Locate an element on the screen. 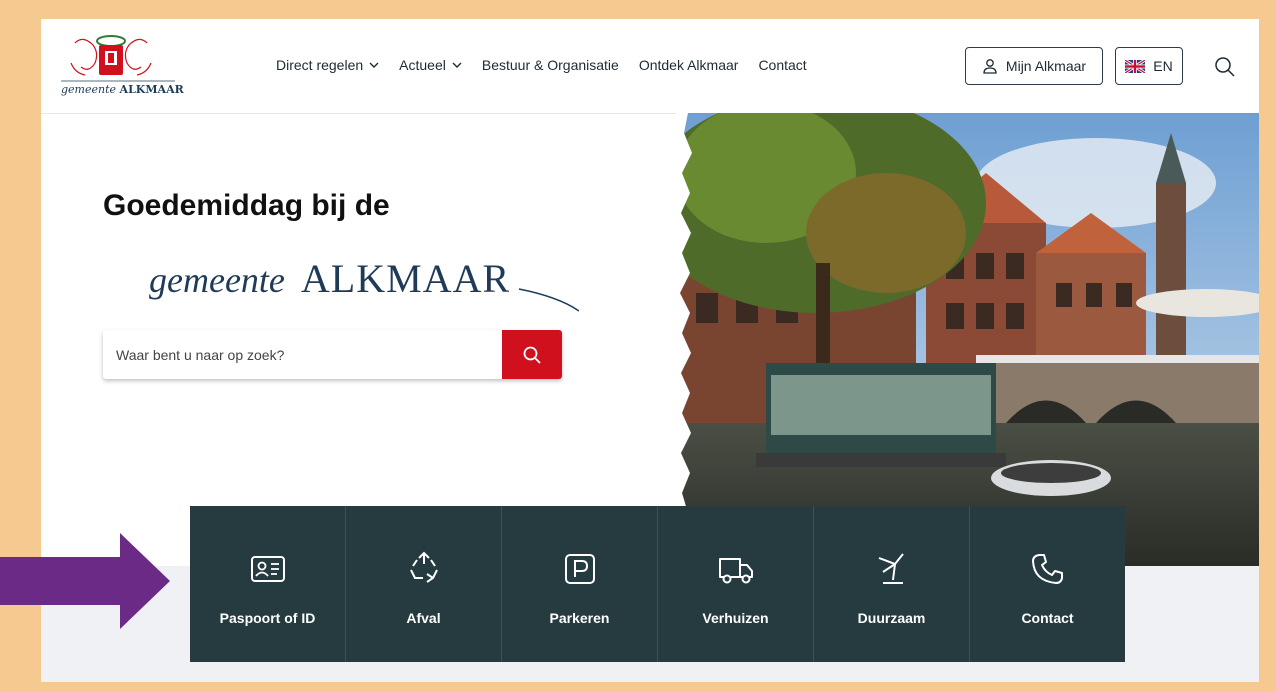  phone-icon is located at coordinates (1047, 569).